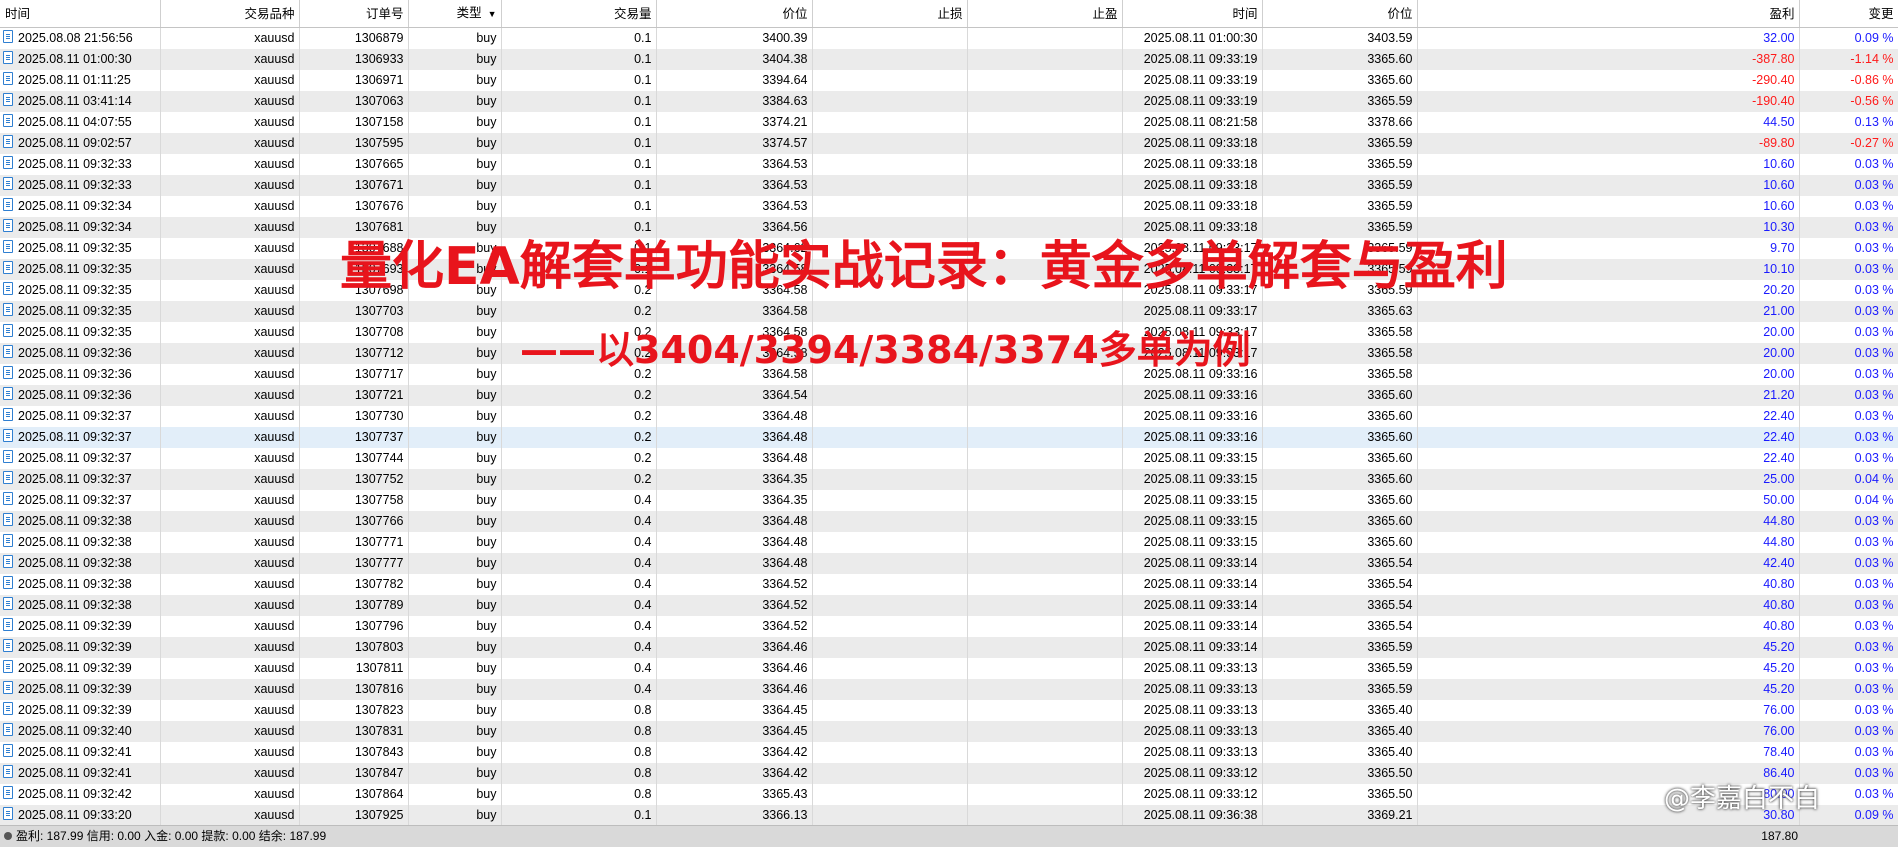 This screenshot has height=847, width=1898. What do you see at coordinates (579, 14) in the screenshot?
I see `column-header-volume: 交易量` at bounding box center [579, 14].